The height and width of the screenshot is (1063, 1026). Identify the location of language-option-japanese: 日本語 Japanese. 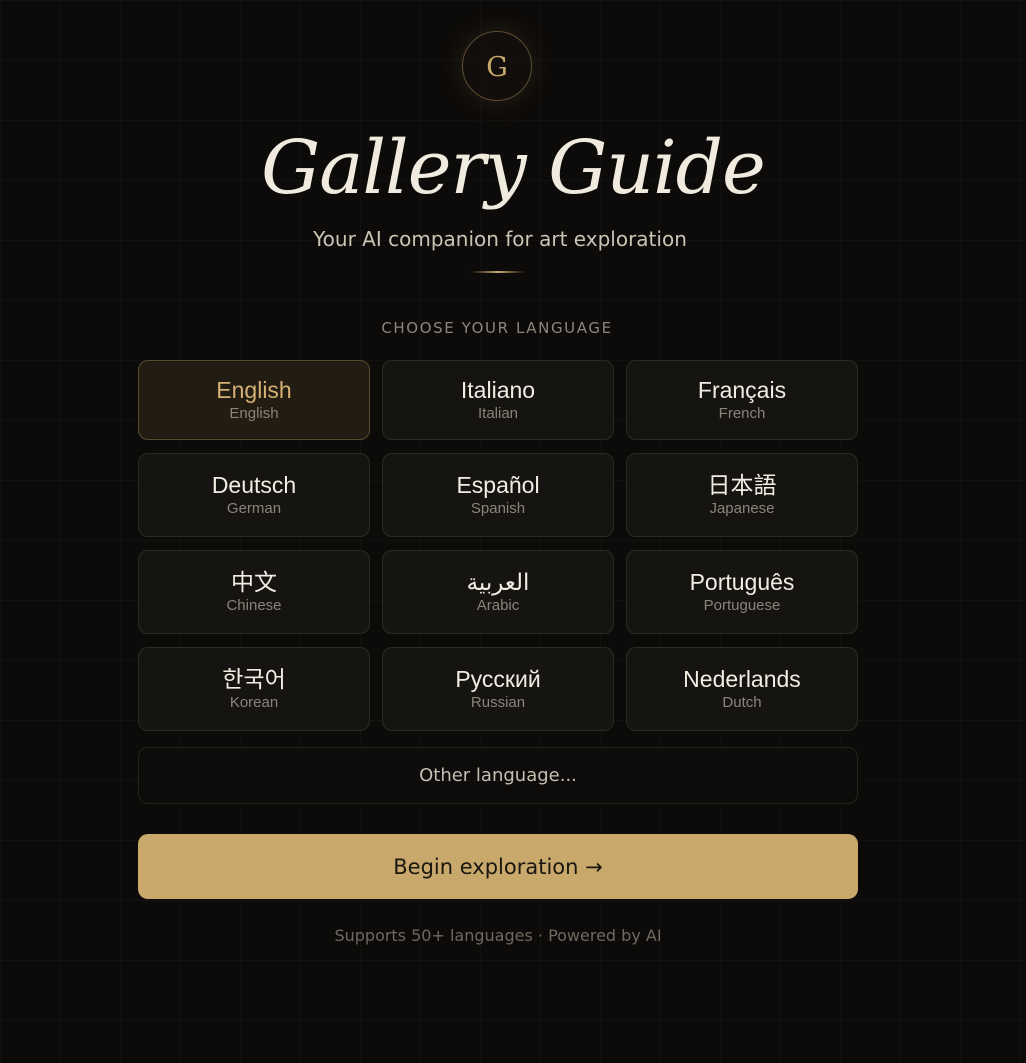
(742, 495).